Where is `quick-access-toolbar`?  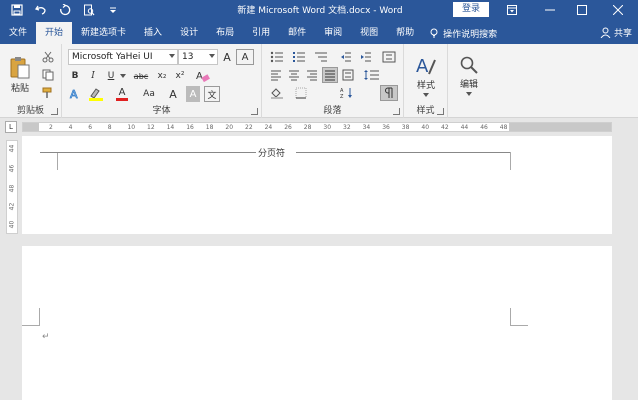 quick-access-toolbar is located at coordinates (64, 10).